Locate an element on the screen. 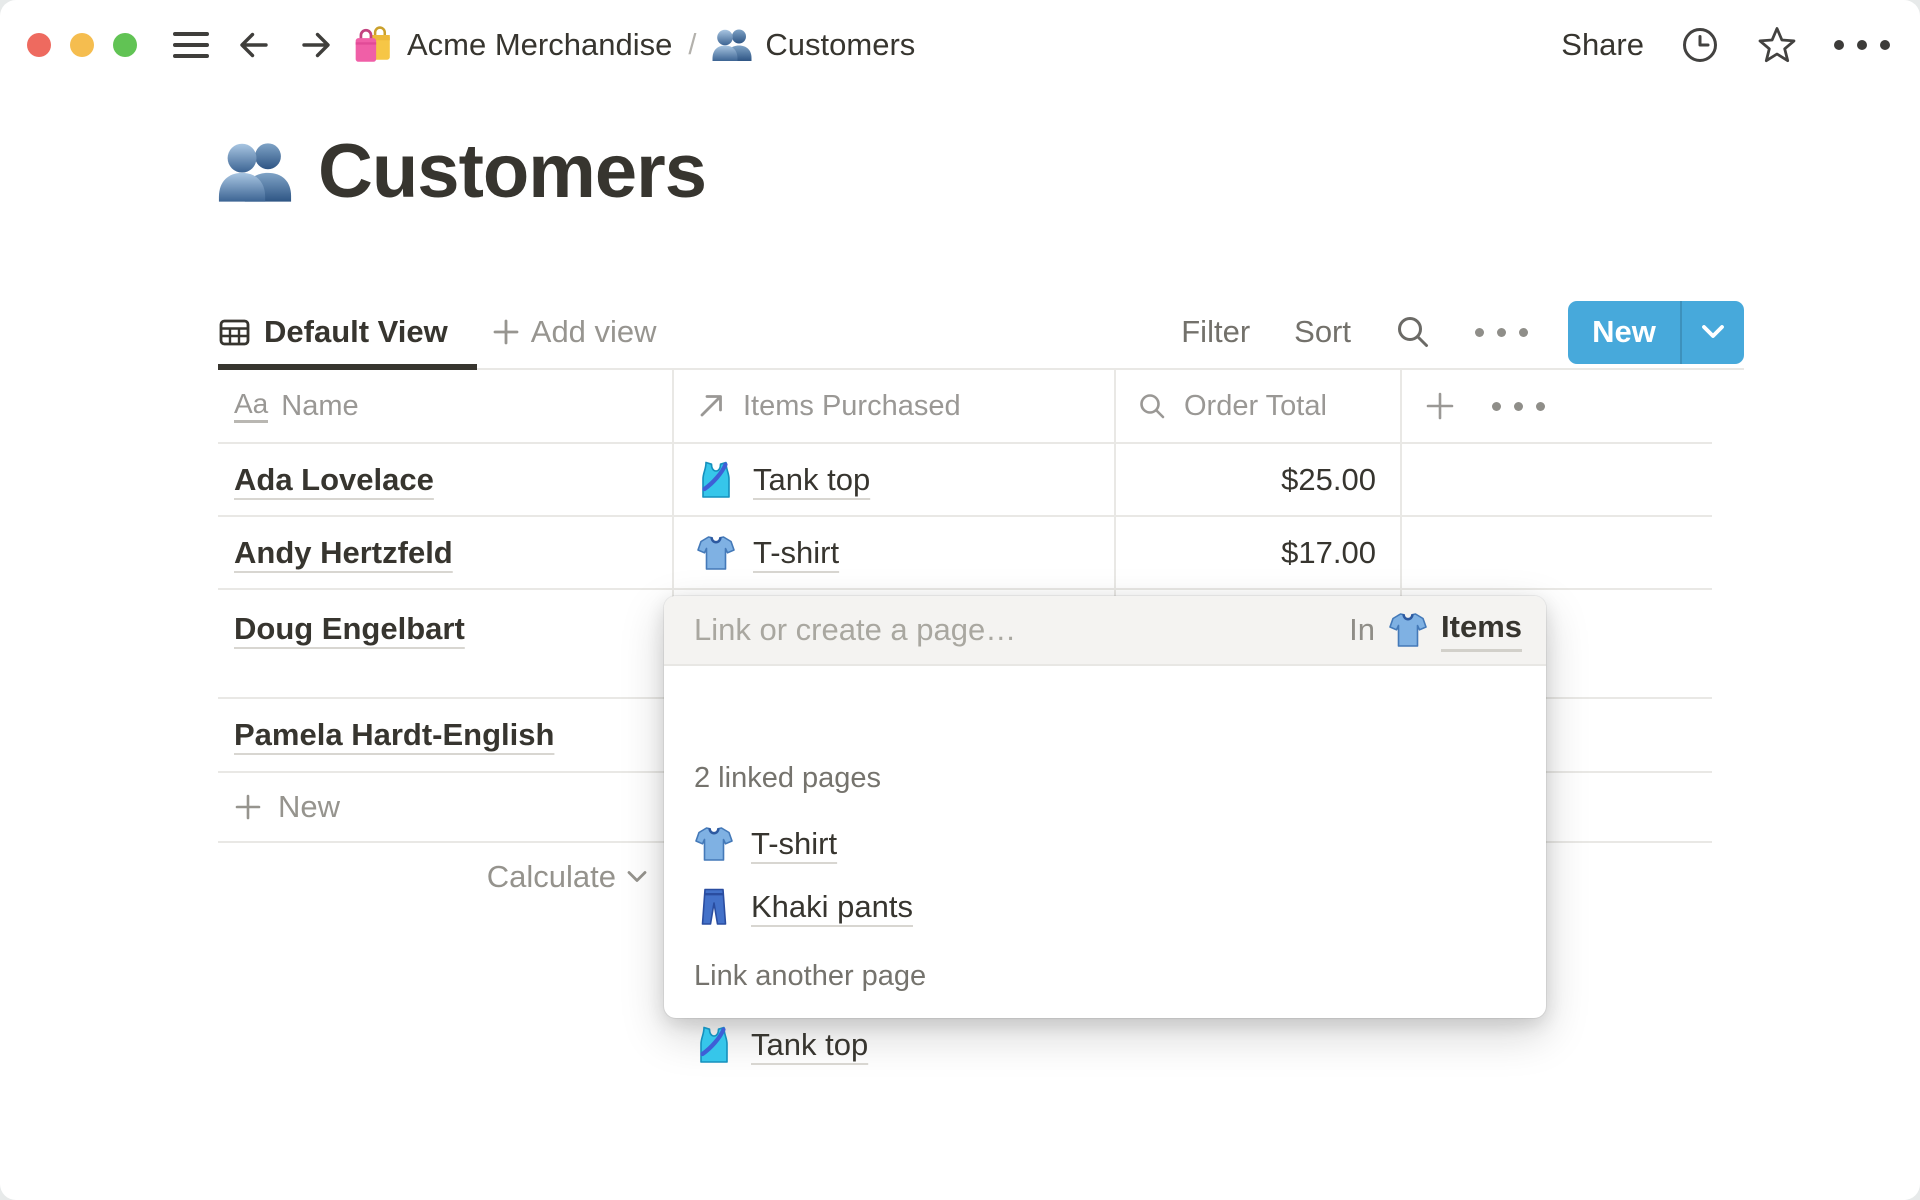 This screenshot has height=1200, width=1920. window-controls is located at coordinates (82, 45).